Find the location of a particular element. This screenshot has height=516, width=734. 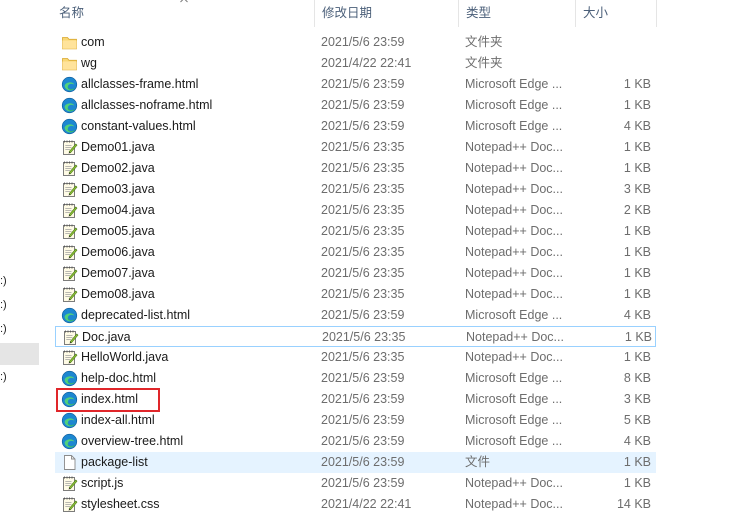

file-type: 文件 is located at coordinates (478, 462).